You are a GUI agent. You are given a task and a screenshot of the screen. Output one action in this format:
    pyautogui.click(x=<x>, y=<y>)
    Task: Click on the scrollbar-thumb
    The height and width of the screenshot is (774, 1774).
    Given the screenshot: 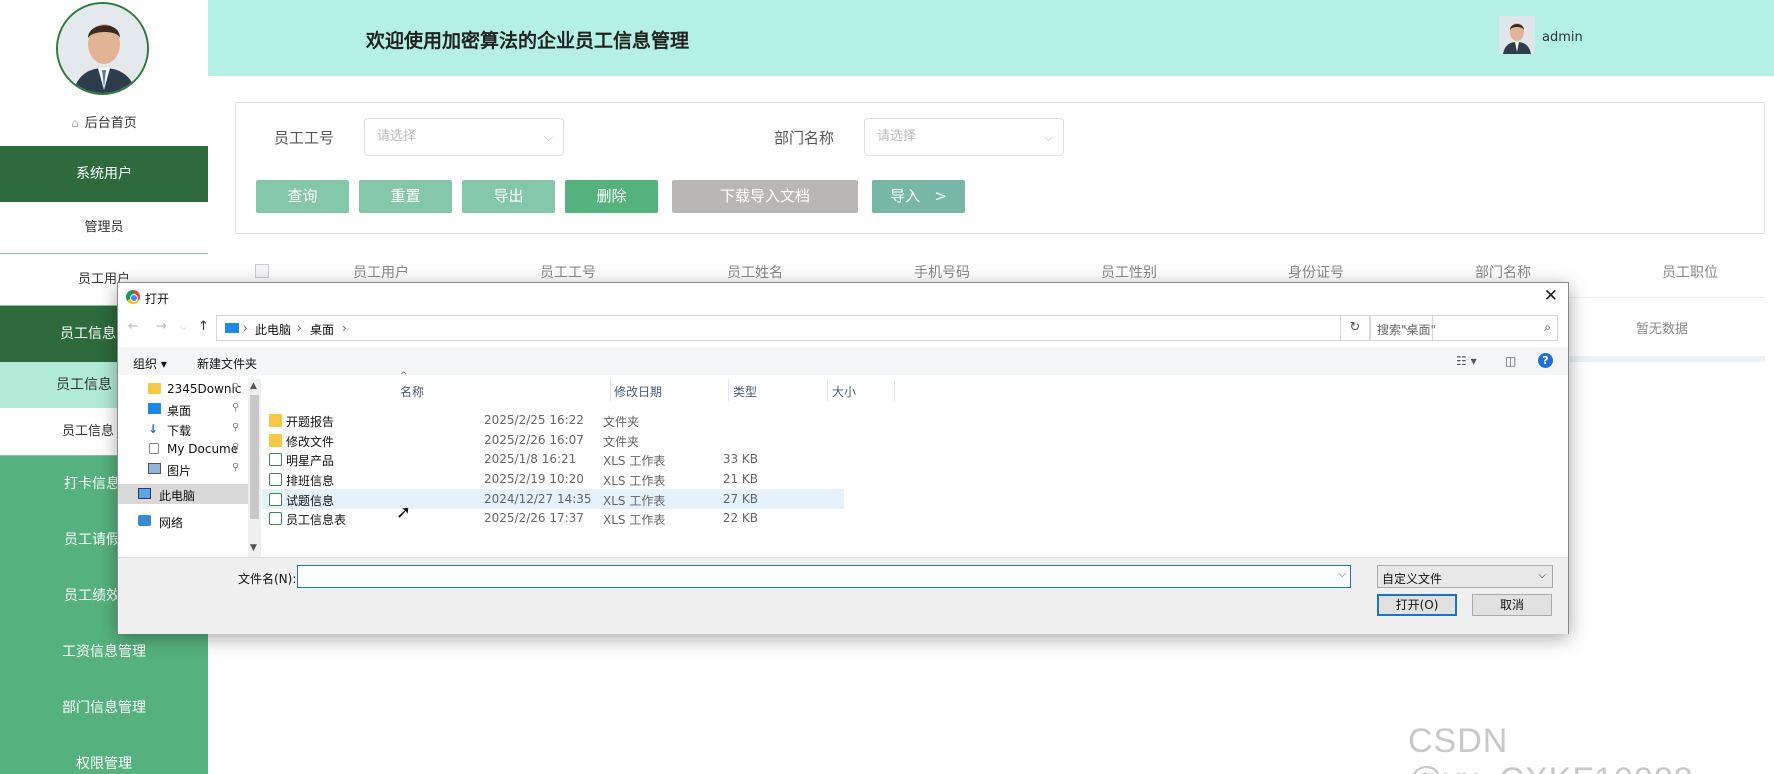 What is the action you would take?
    pyautogui.click(x=254, y=457)
    